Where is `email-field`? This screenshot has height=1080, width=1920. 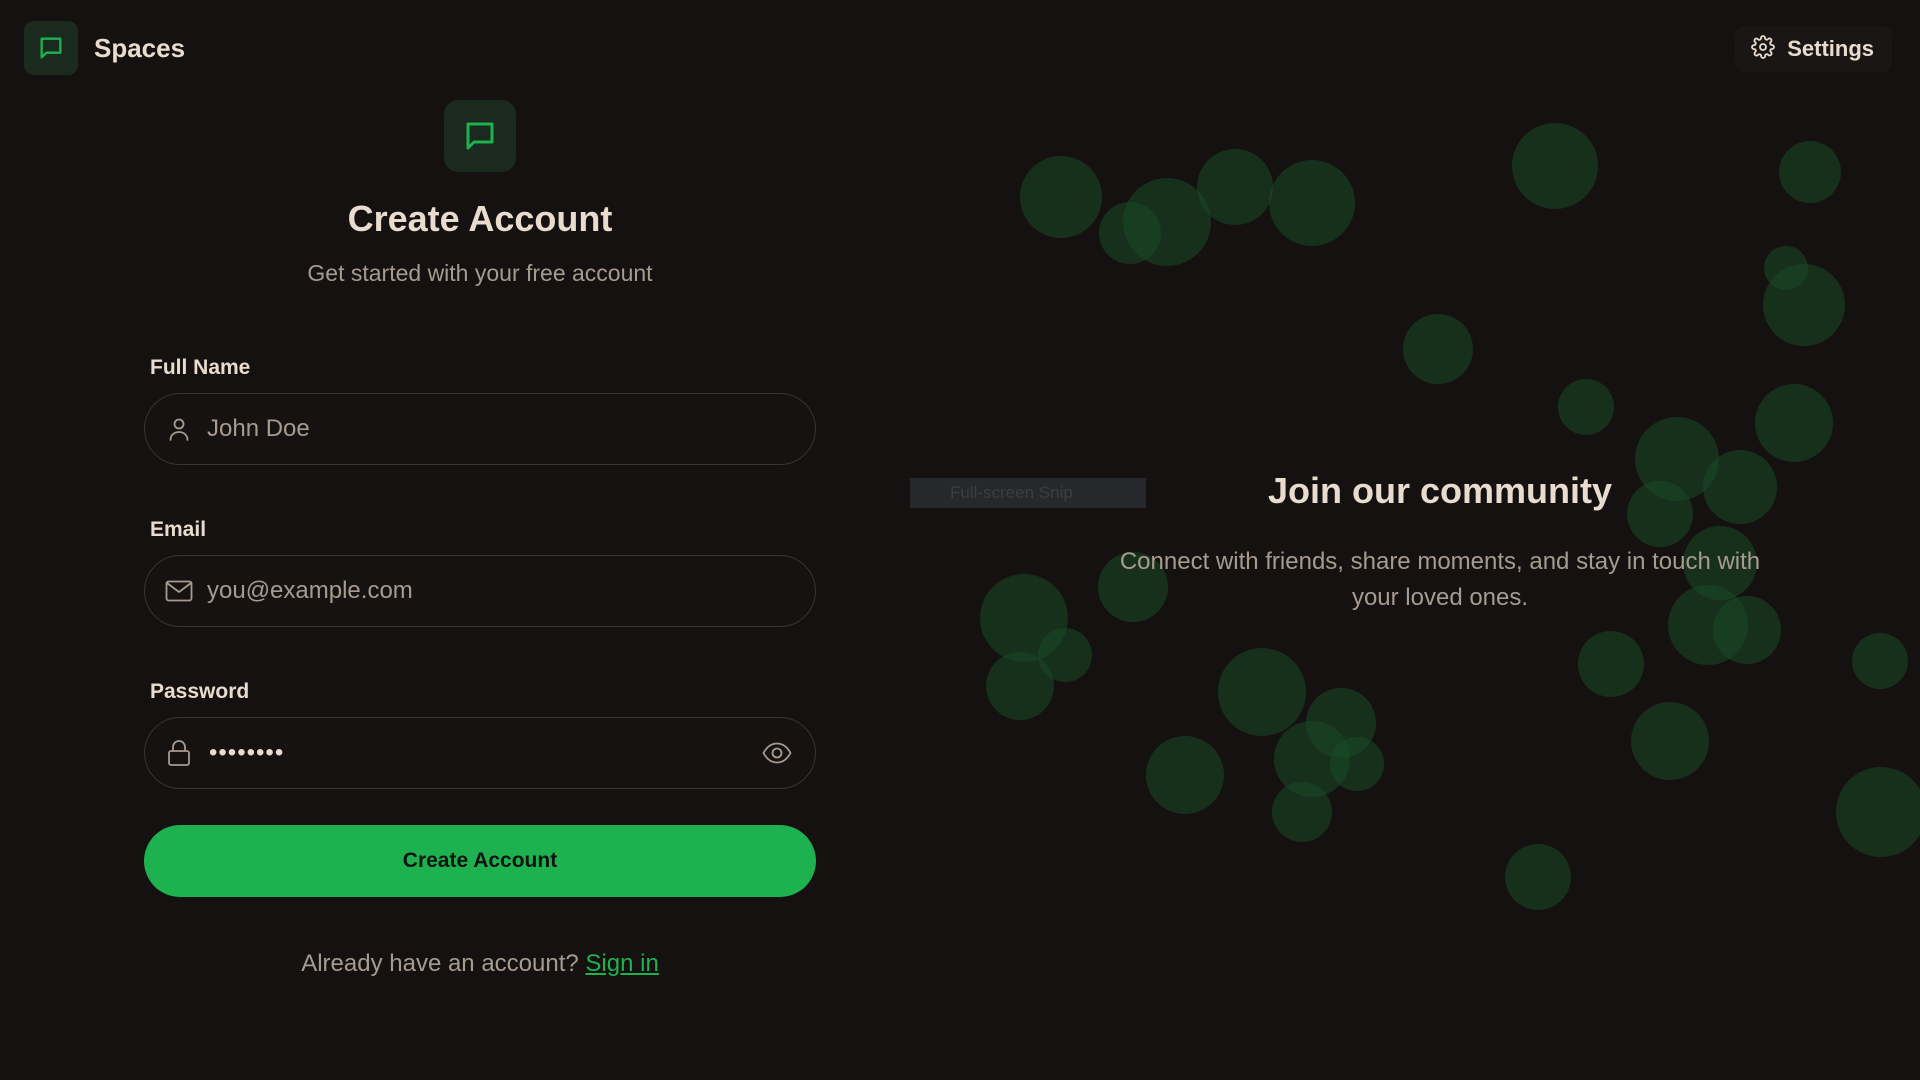 email-field is located at coordinates (480, 591).